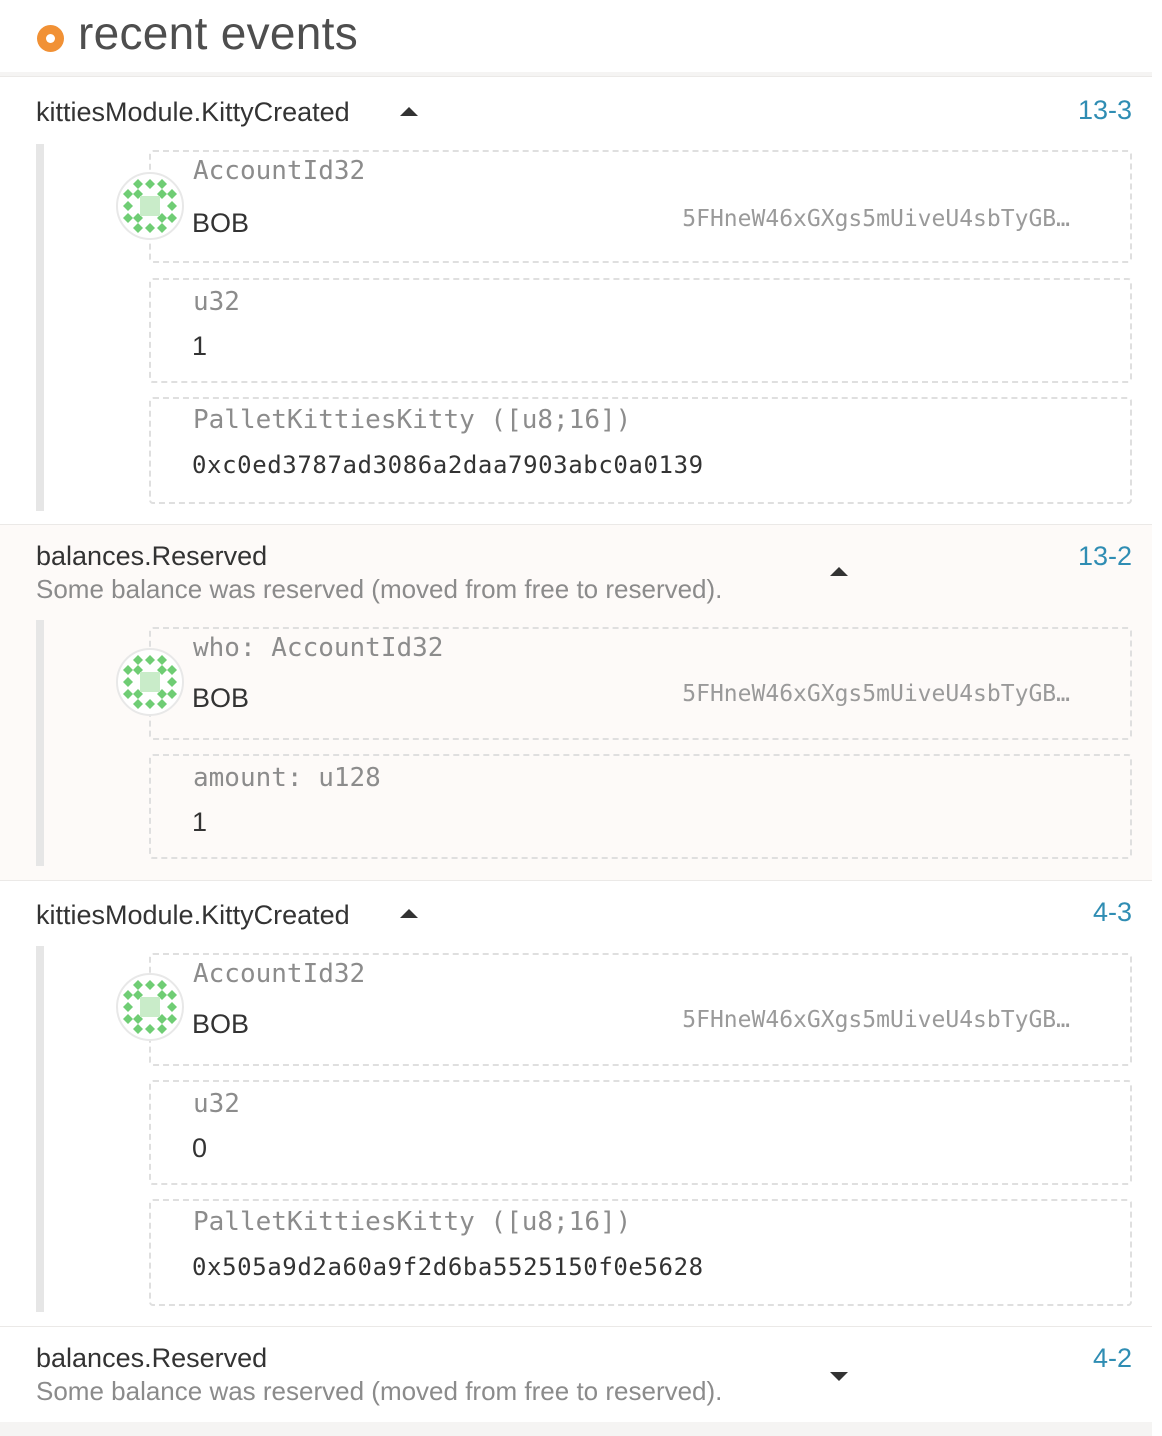 The height and width of the screenshot is (1436, 1162). Describe the element at coordinates (1157, 718) in the screenshot. I see `scrollbar-track` at that location.